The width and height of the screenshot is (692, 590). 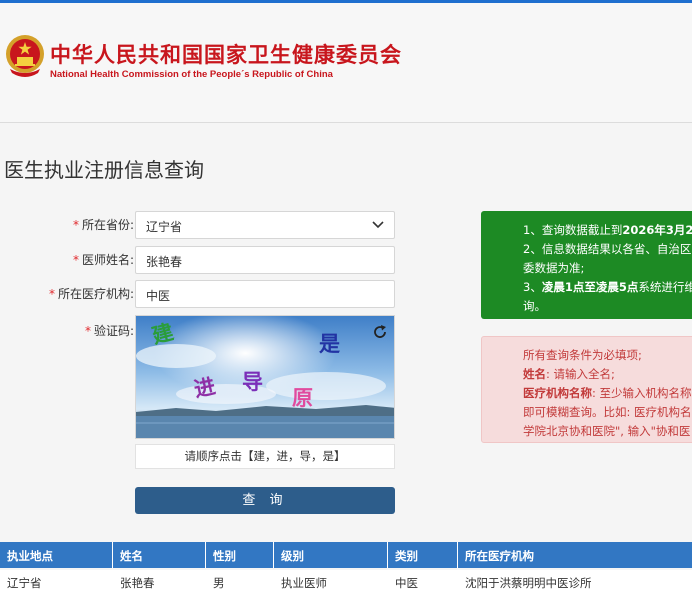 I want to click on notice-line: 学院北京协和医院", 输入"协和医, so click(x=607, y=431).